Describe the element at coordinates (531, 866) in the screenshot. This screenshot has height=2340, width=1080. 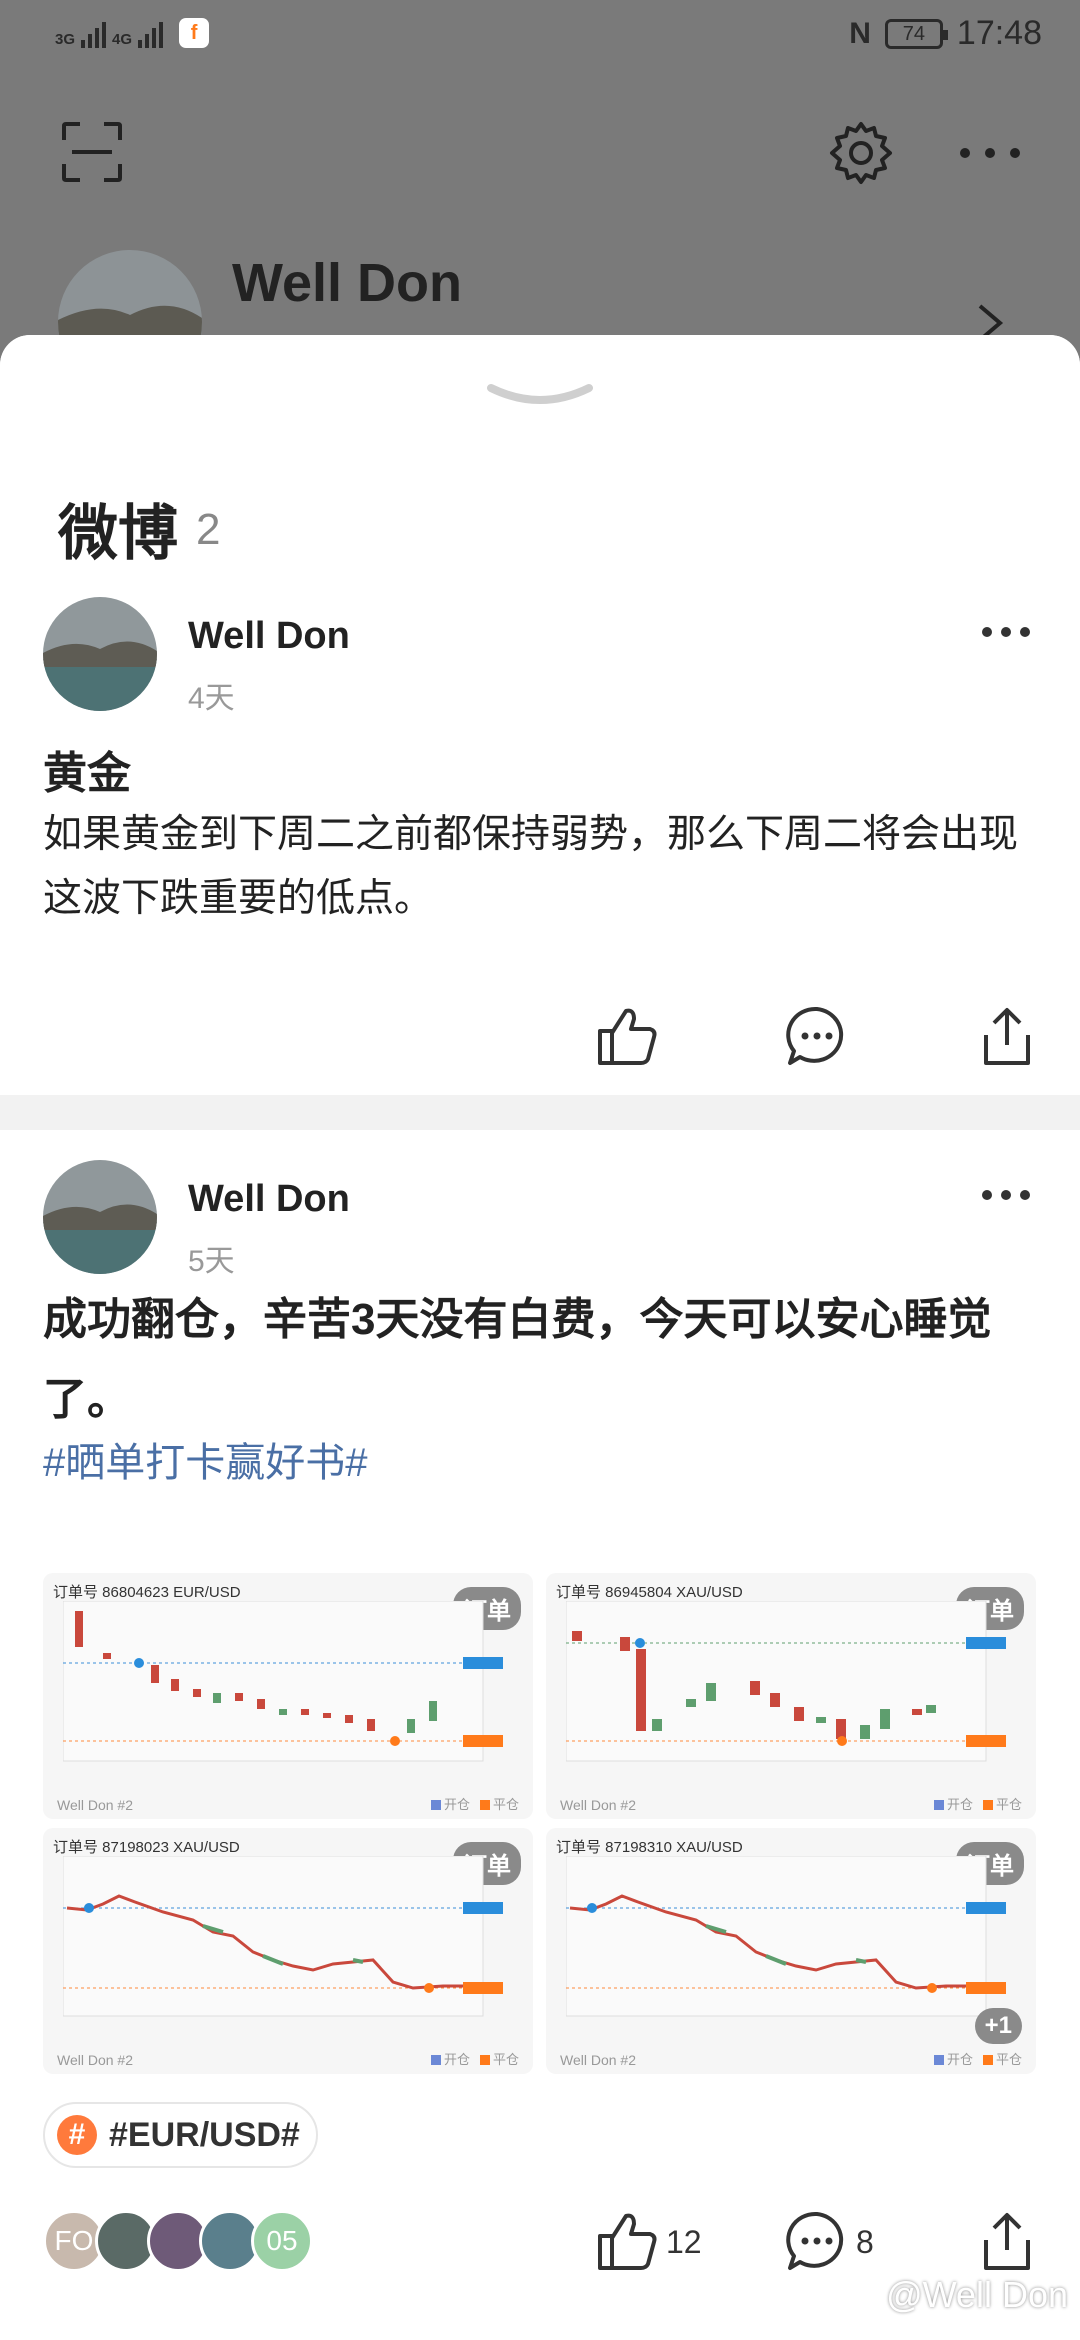
I see `post-body: 如果黄金到下周二之前都保持弱势，那么下周二将会出现这波下跌重要的低点。` at that location.